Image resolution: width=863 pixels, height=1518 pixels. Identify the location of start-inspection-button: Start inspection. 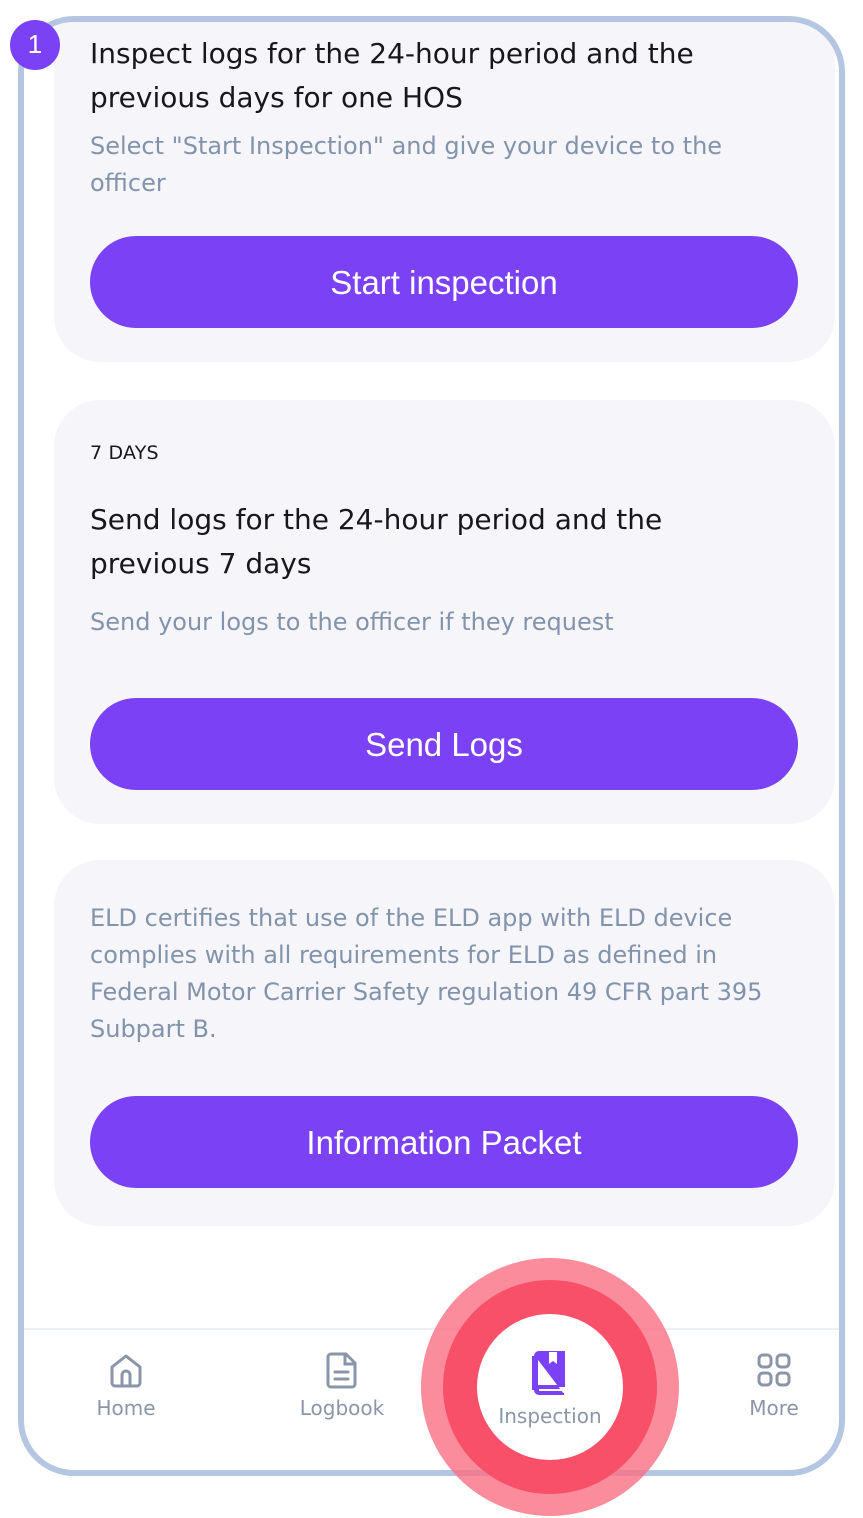
(444, 282).